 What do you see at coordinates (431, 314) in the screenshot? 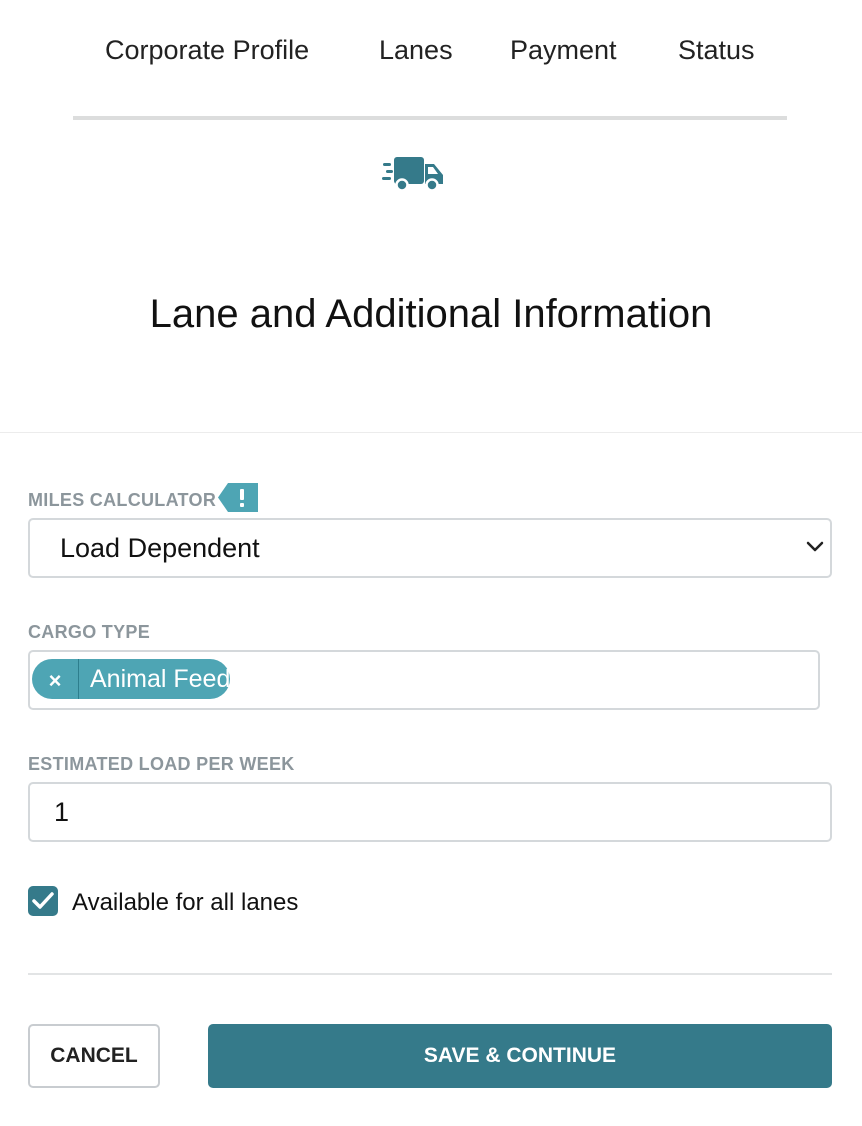
I see `page-title: Lane and Additional Information` at bounding box center [431, 314].